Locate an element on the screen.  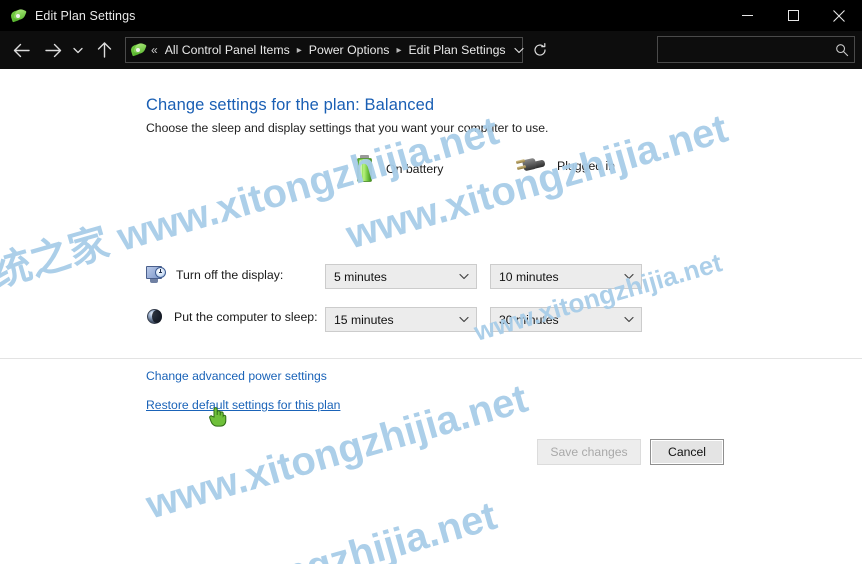
column-header-plugged-in: Plugged in is located at coordinates (565, 166).